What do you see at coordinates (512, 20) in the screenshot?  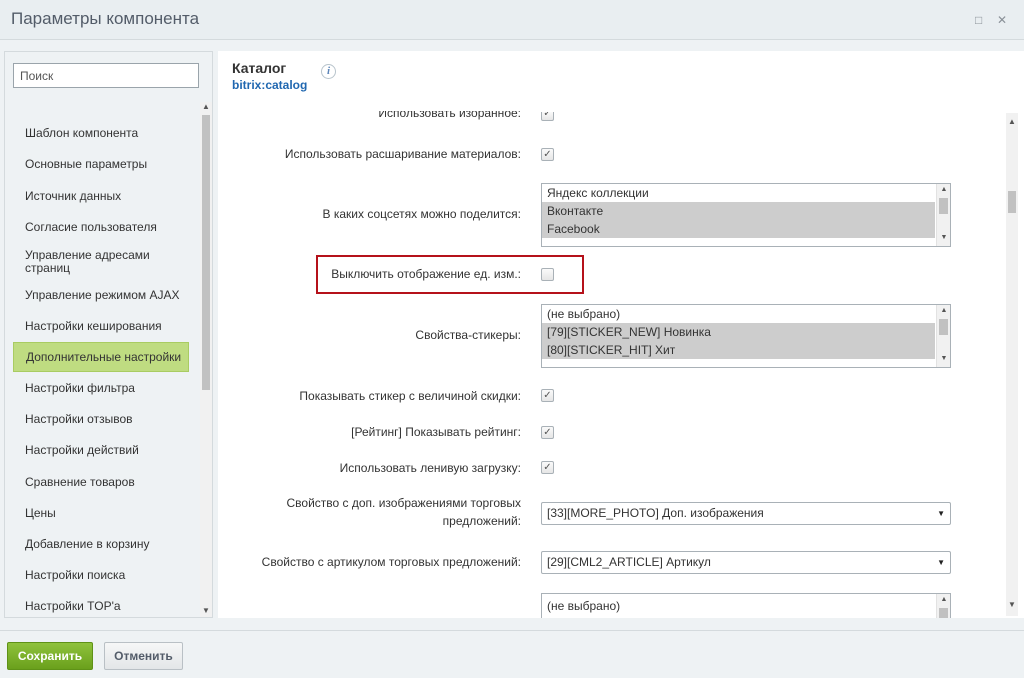 I see `window-titlebar: Параметры компонента □ ✕` at bounding box center [512, 20].